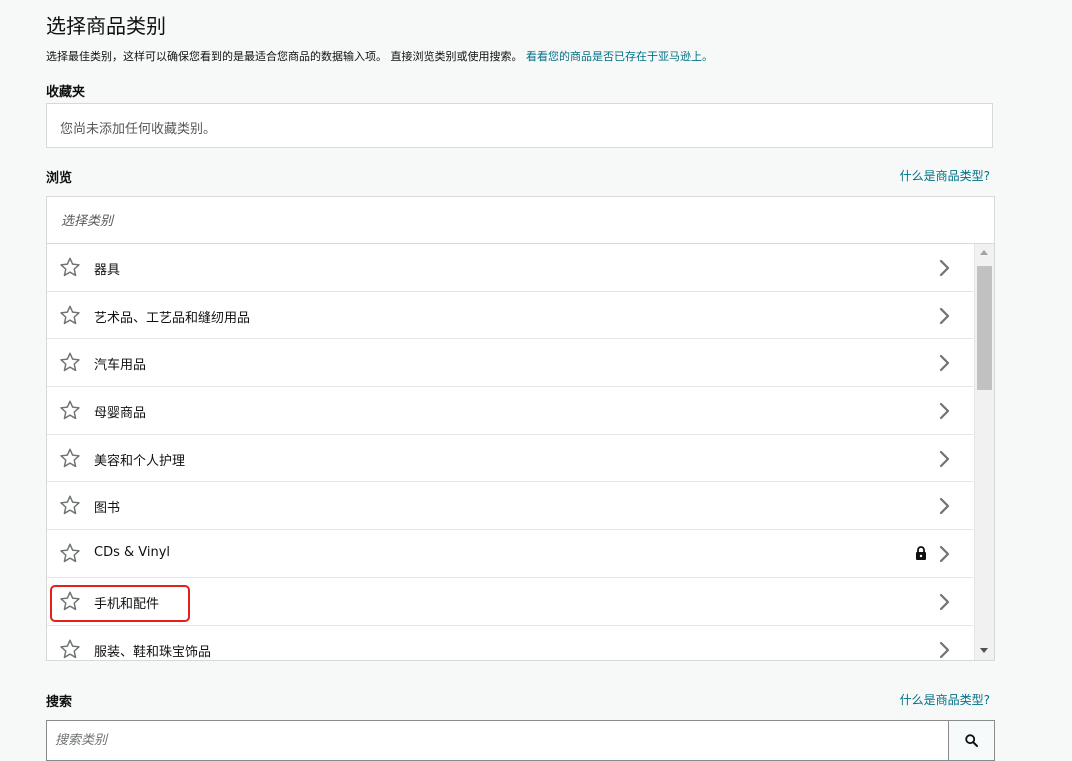 This screenshot has height=761, width=1072. Describe the element at coordinates (138, 129) in the screenshot. I see `favorites-empty-text: 您尚未添加任何收藏类别。` at that location.